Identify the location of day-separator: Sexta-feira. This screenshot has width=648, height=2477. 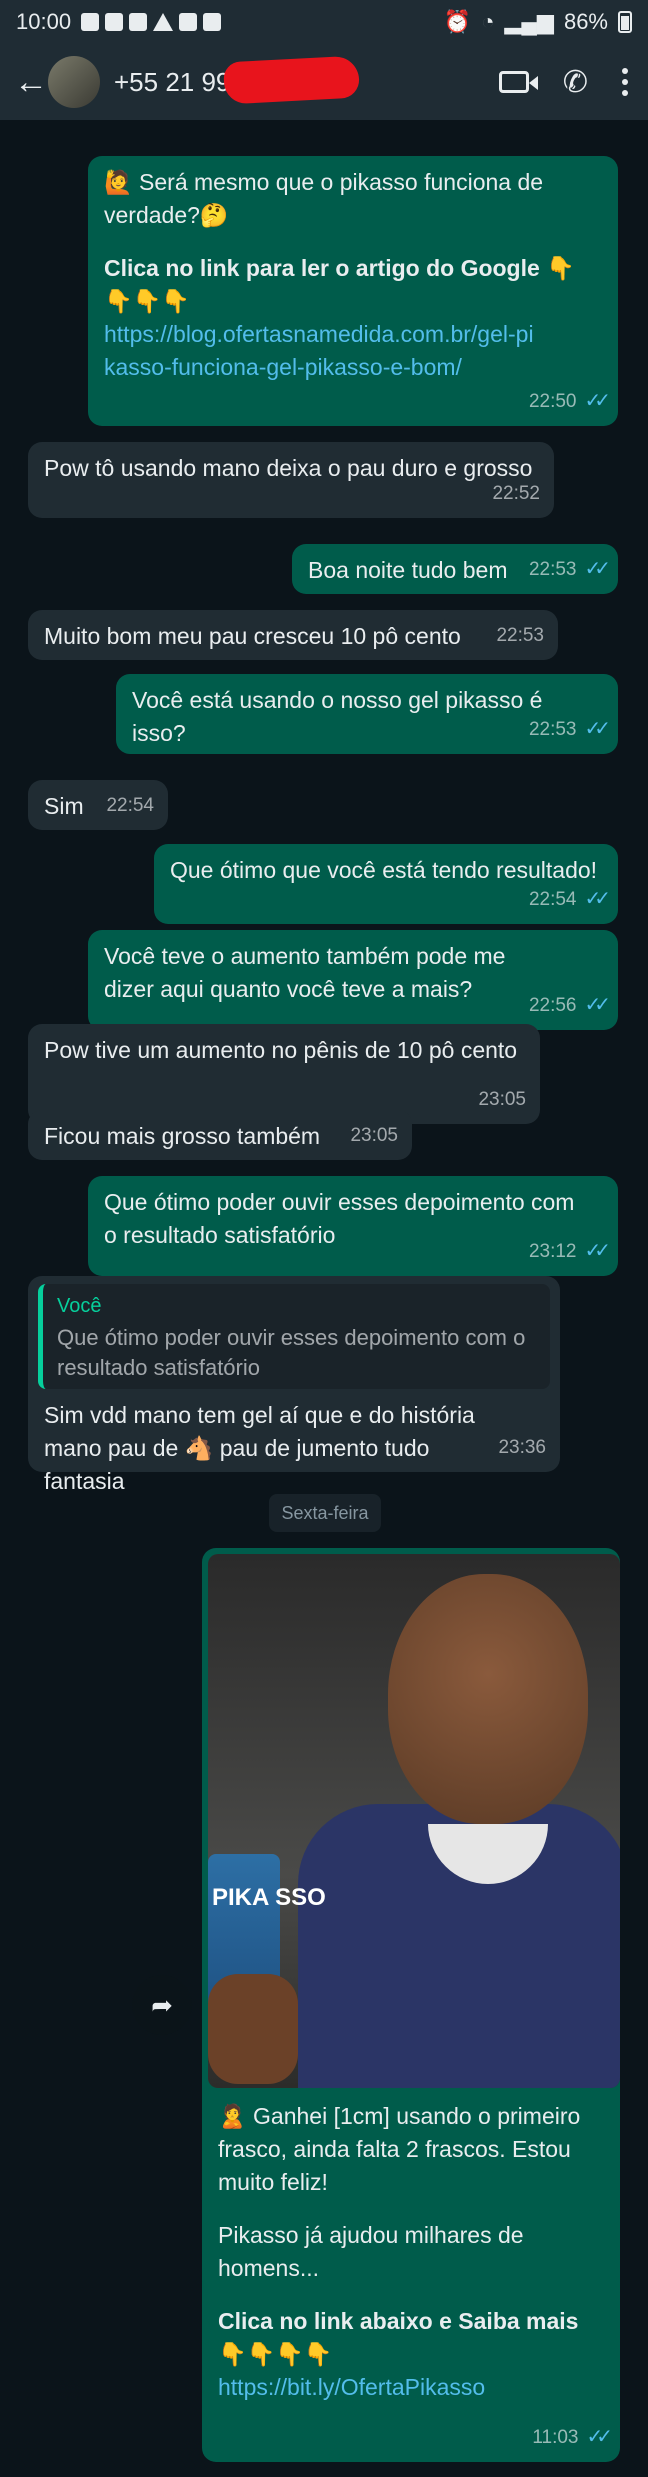
(325, 1513).